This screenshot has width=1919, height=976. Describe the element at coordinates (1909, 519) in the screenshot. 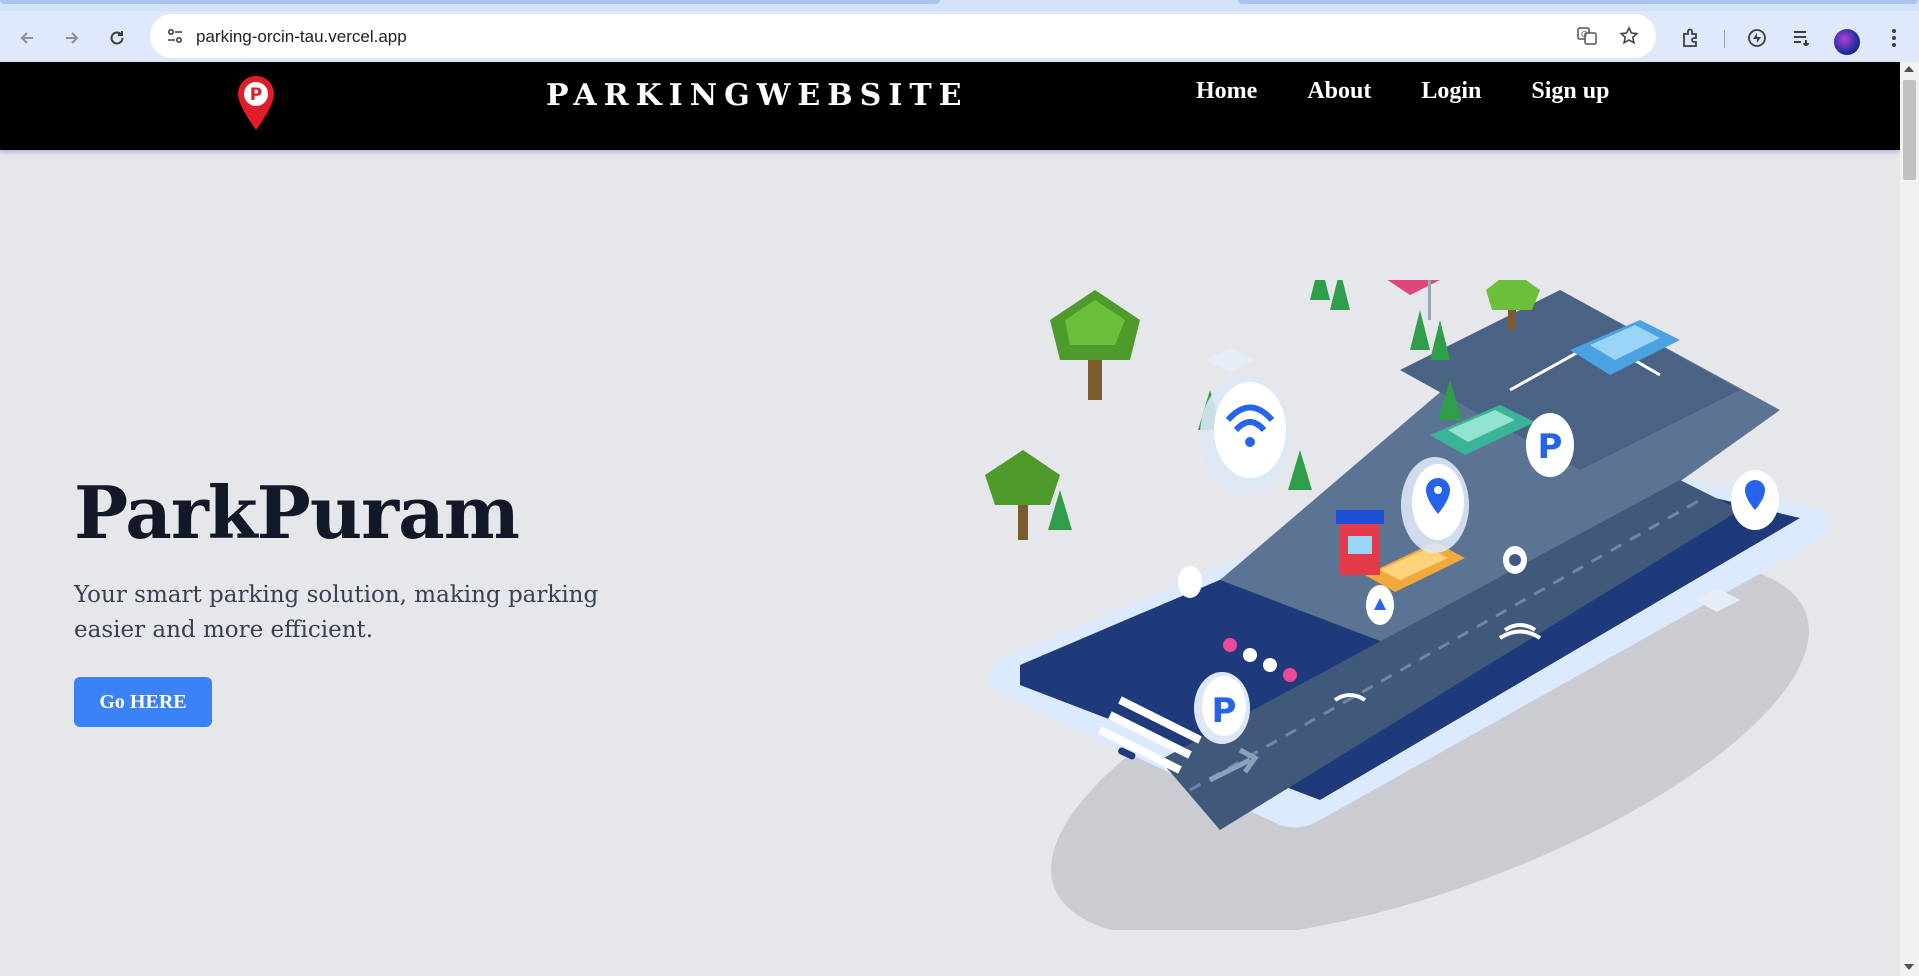

I see `page-scrollbar` at that location.